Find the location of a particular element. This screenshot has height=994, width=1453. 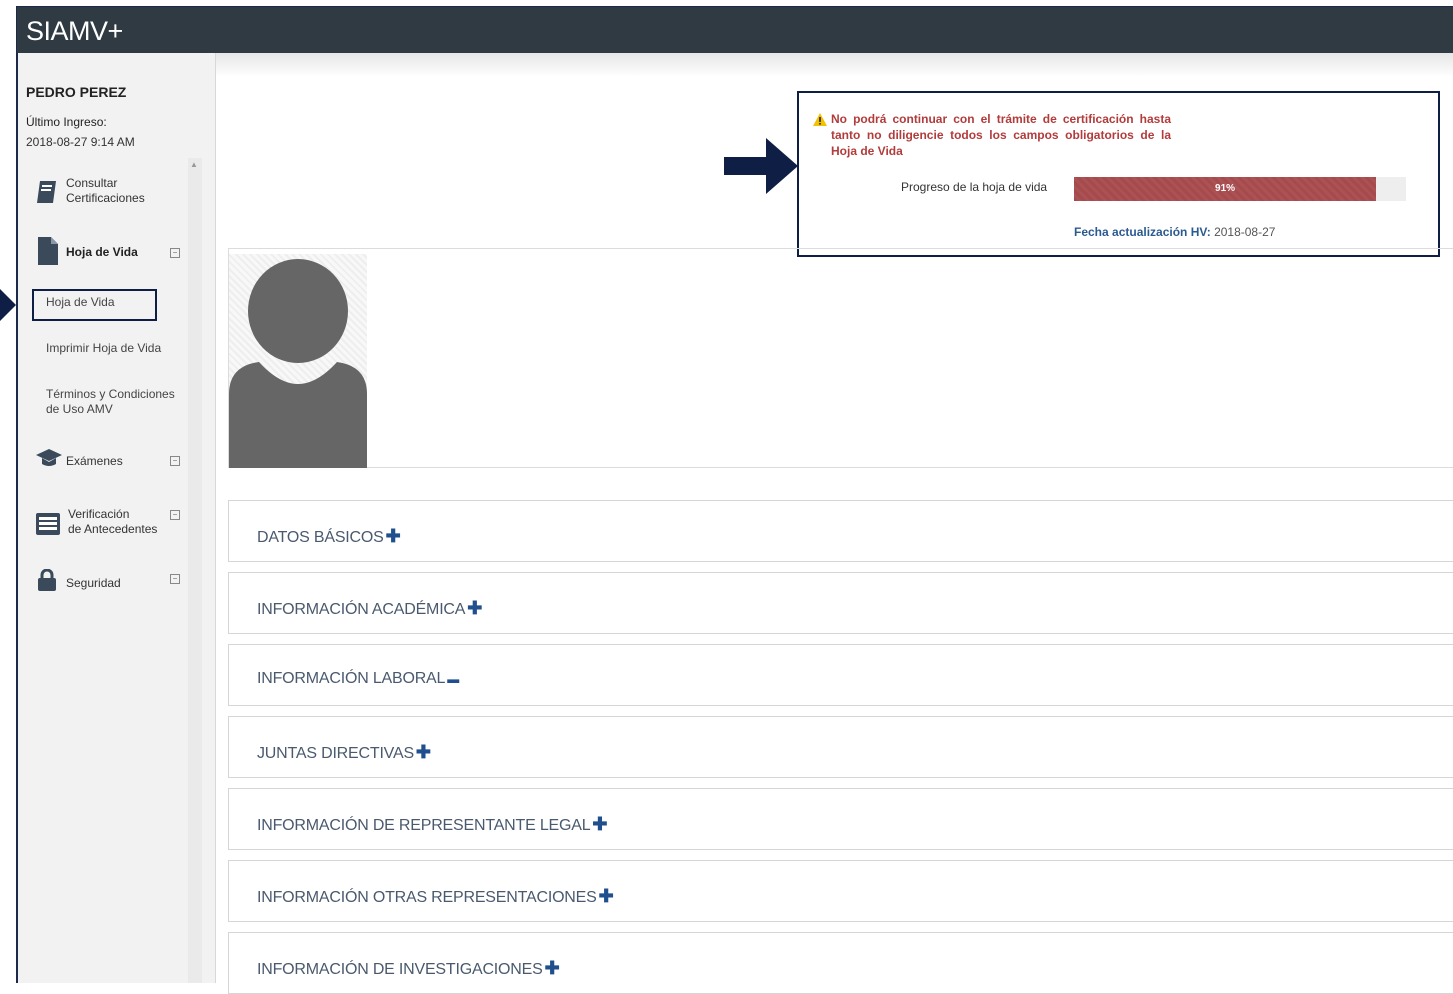

update-date-value: 2018-08-27 is located at coordinates (1245, 232).